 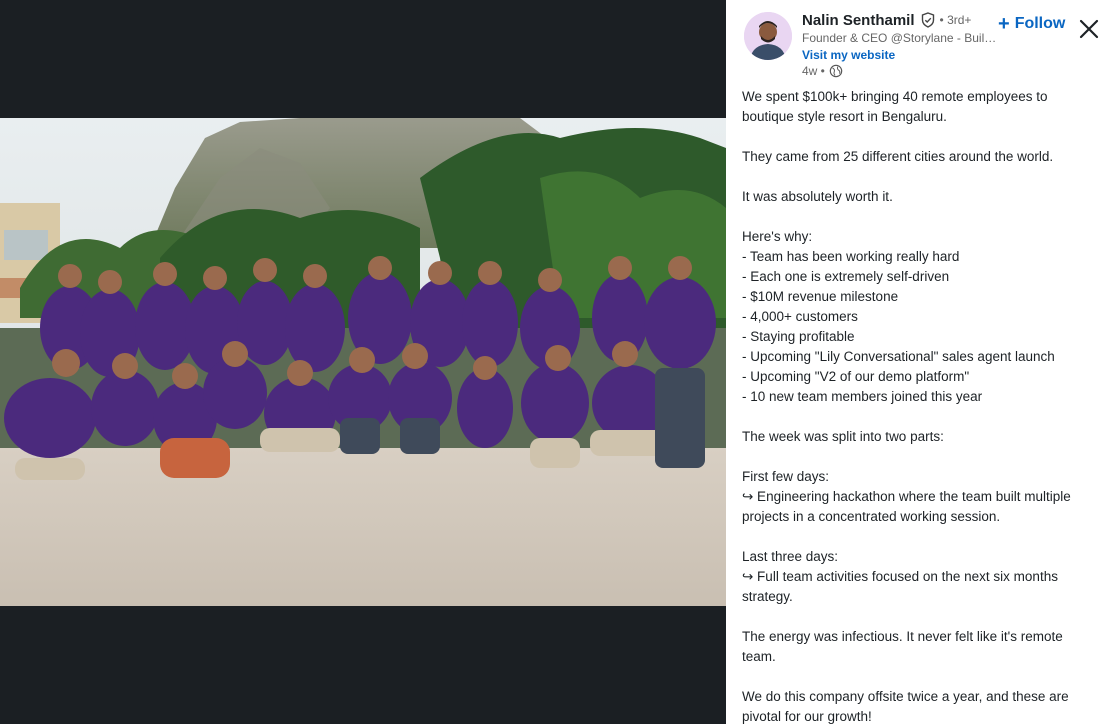 I want to click on post-line: strategy., so click(x=767, y=596).